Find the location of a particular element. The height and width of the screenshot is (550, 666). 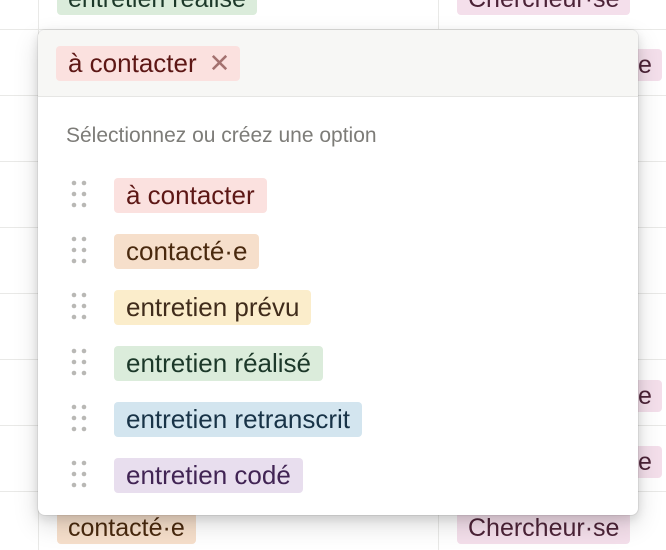

selected-values-input: à contacter ✕ is located at coordinates (338, 63).